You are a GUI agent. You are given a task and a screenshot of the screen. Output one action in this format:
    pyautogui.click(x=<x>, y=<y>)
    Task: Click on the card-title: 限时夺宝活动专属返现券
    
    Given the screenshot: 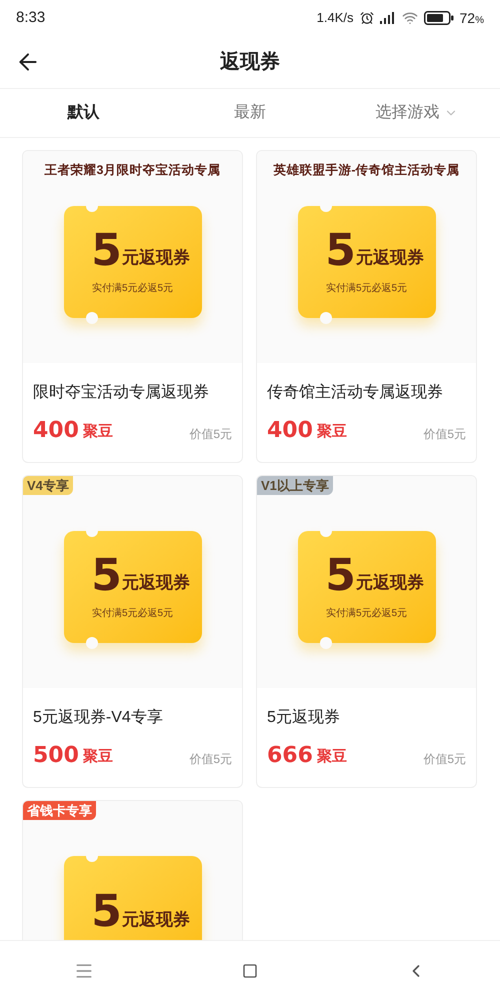 What is the action you would take?
    pyautogui.click(x=121, y=392)
    